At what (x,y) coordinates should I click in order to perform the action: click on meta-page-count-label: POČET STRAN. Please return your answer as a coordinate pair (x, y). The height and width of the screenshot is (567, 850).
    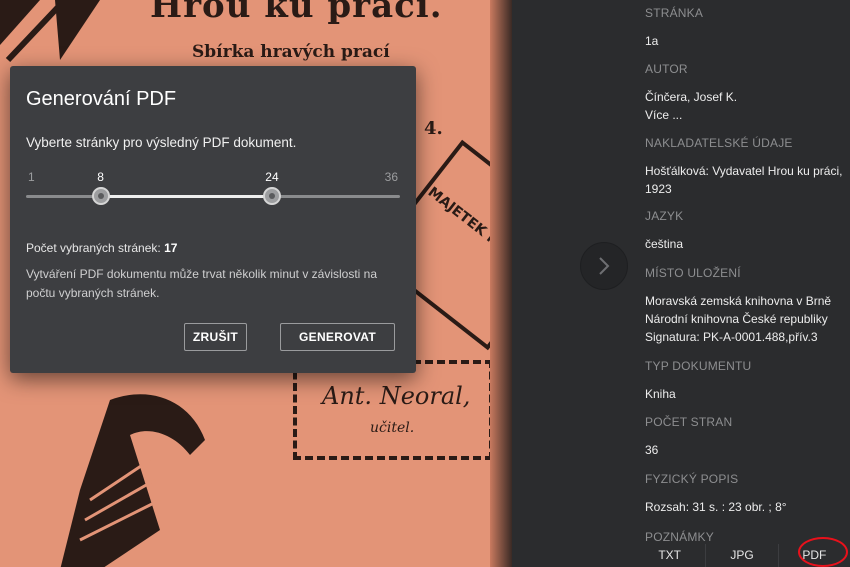
    Looking at the image, I should click on (689, 422).